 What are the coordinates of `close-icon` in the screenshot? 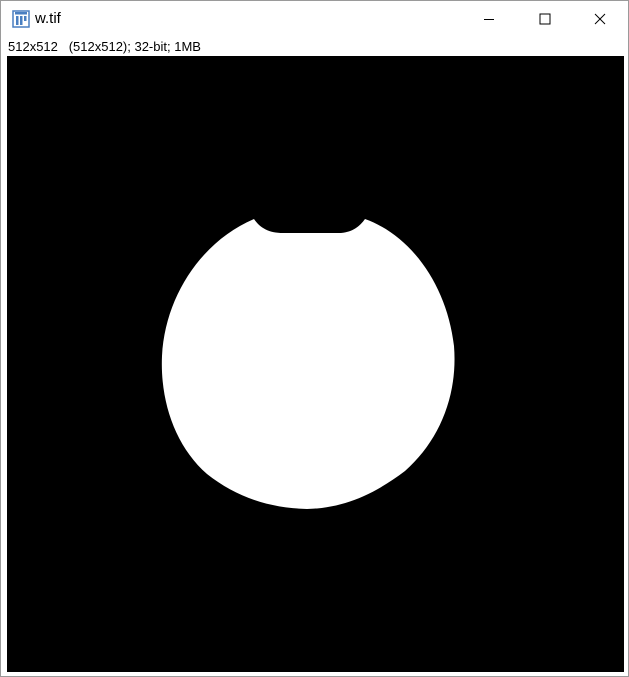 It's located at (600, 19).